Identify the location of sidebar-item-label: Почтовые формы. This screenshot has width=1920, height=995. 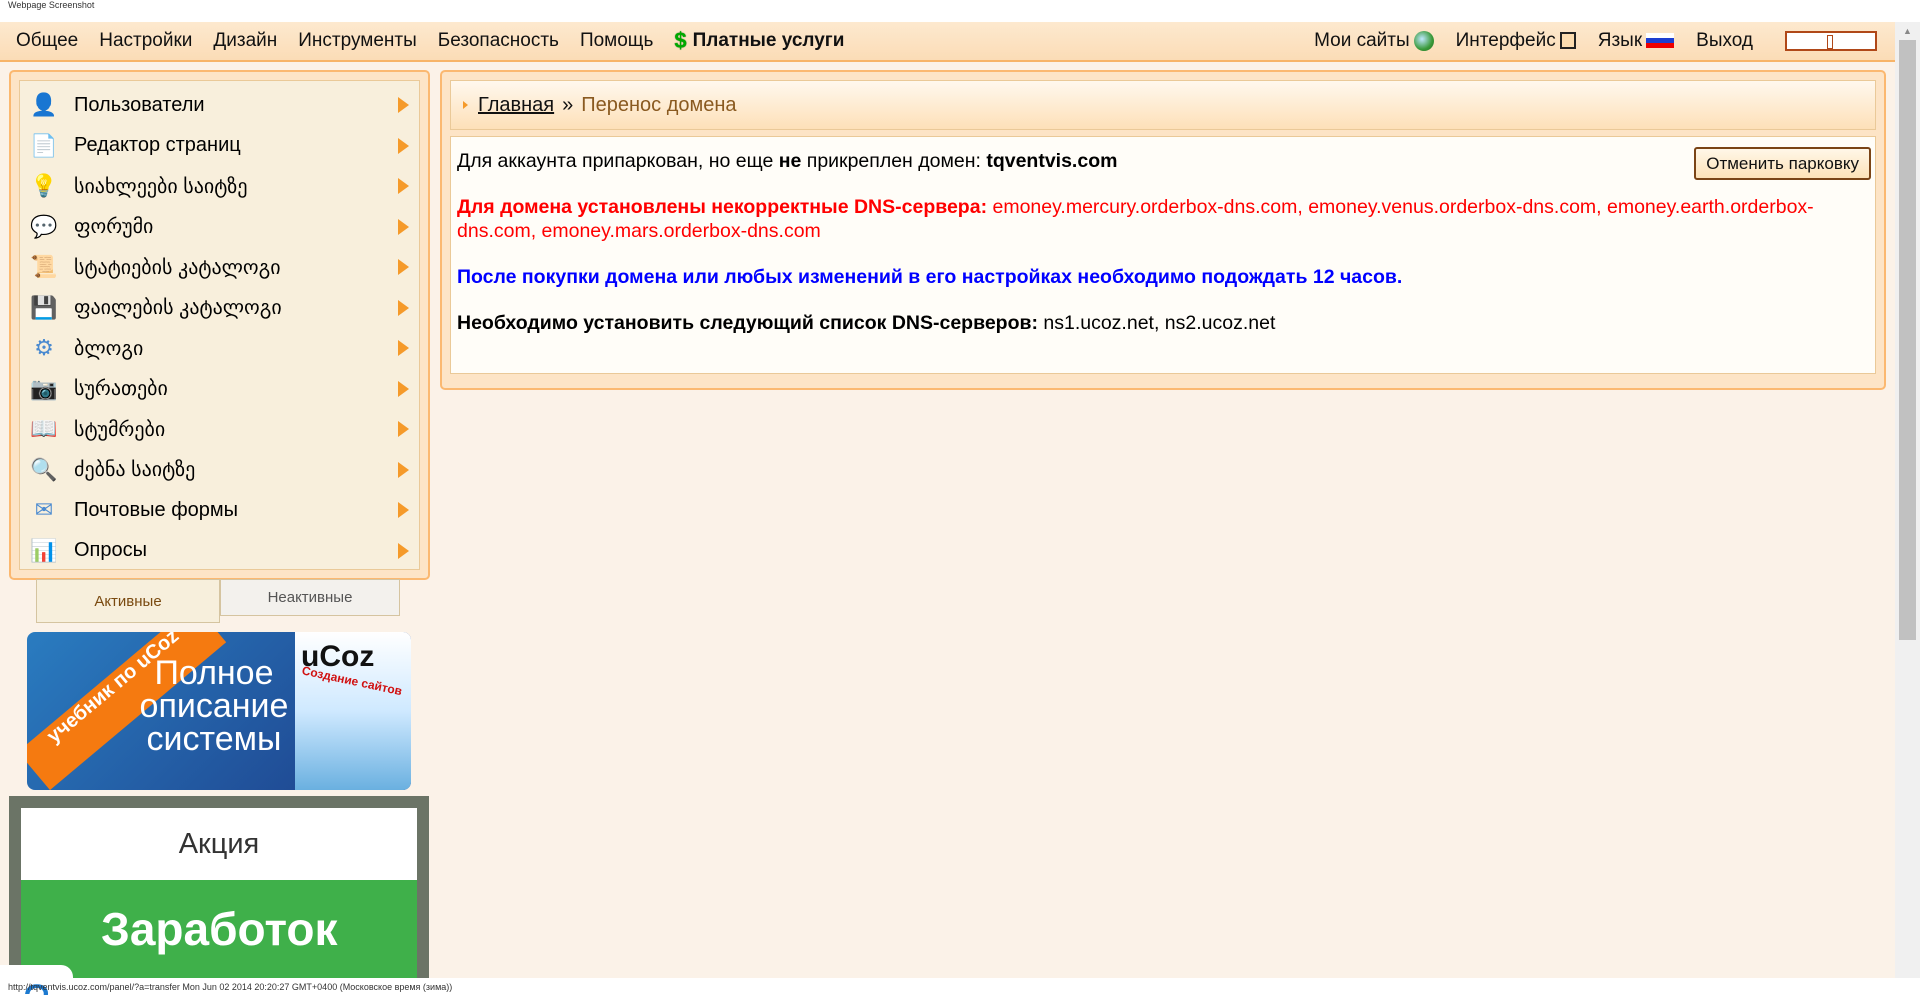
(156, 509).